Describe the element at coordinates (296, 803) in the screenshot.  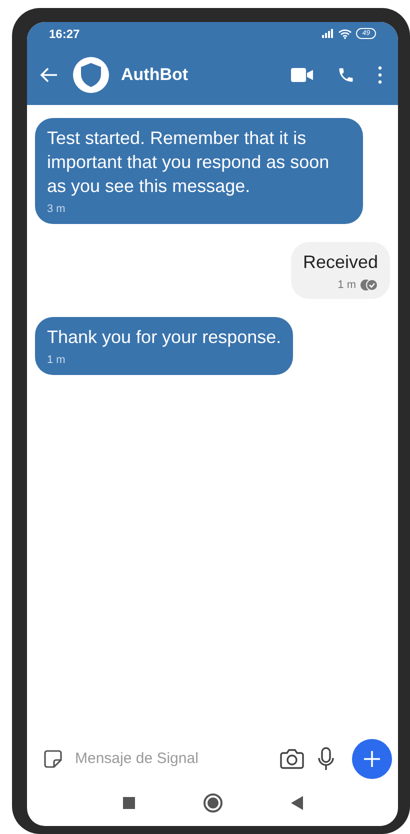
I see `back-nav-button` at that location.